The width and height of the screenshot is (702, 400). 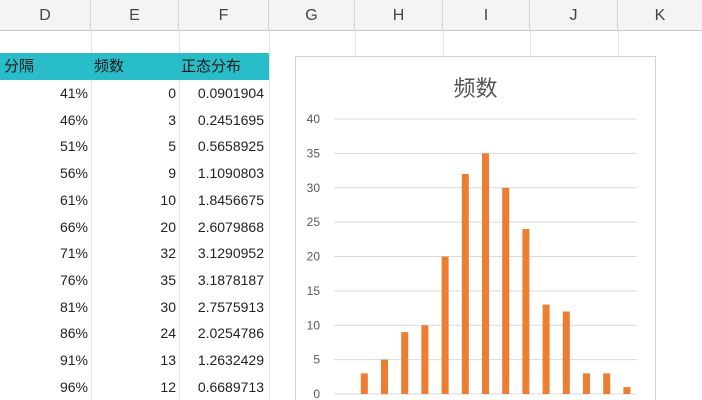 What do you see at coordinates (135, 93) in the screenshot?
I see `table-row: 41% 0 0.0901904` at bounding box center [135, 93].